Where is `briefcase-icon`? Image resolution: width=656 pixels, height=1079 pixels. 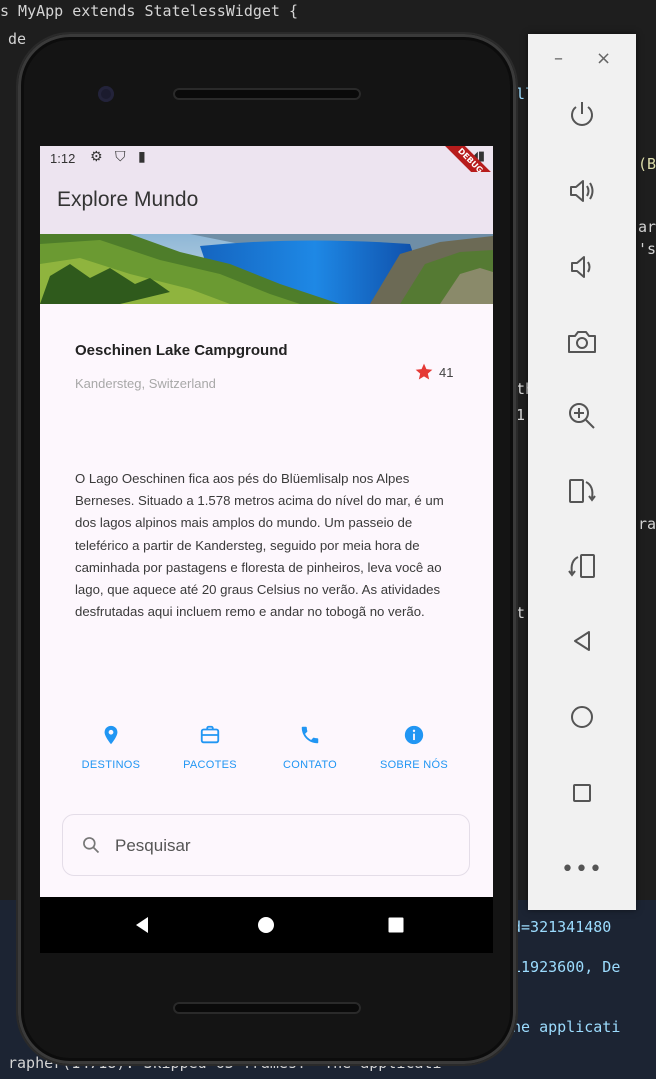 briefcase-icon is located at coordinates (210, 734).